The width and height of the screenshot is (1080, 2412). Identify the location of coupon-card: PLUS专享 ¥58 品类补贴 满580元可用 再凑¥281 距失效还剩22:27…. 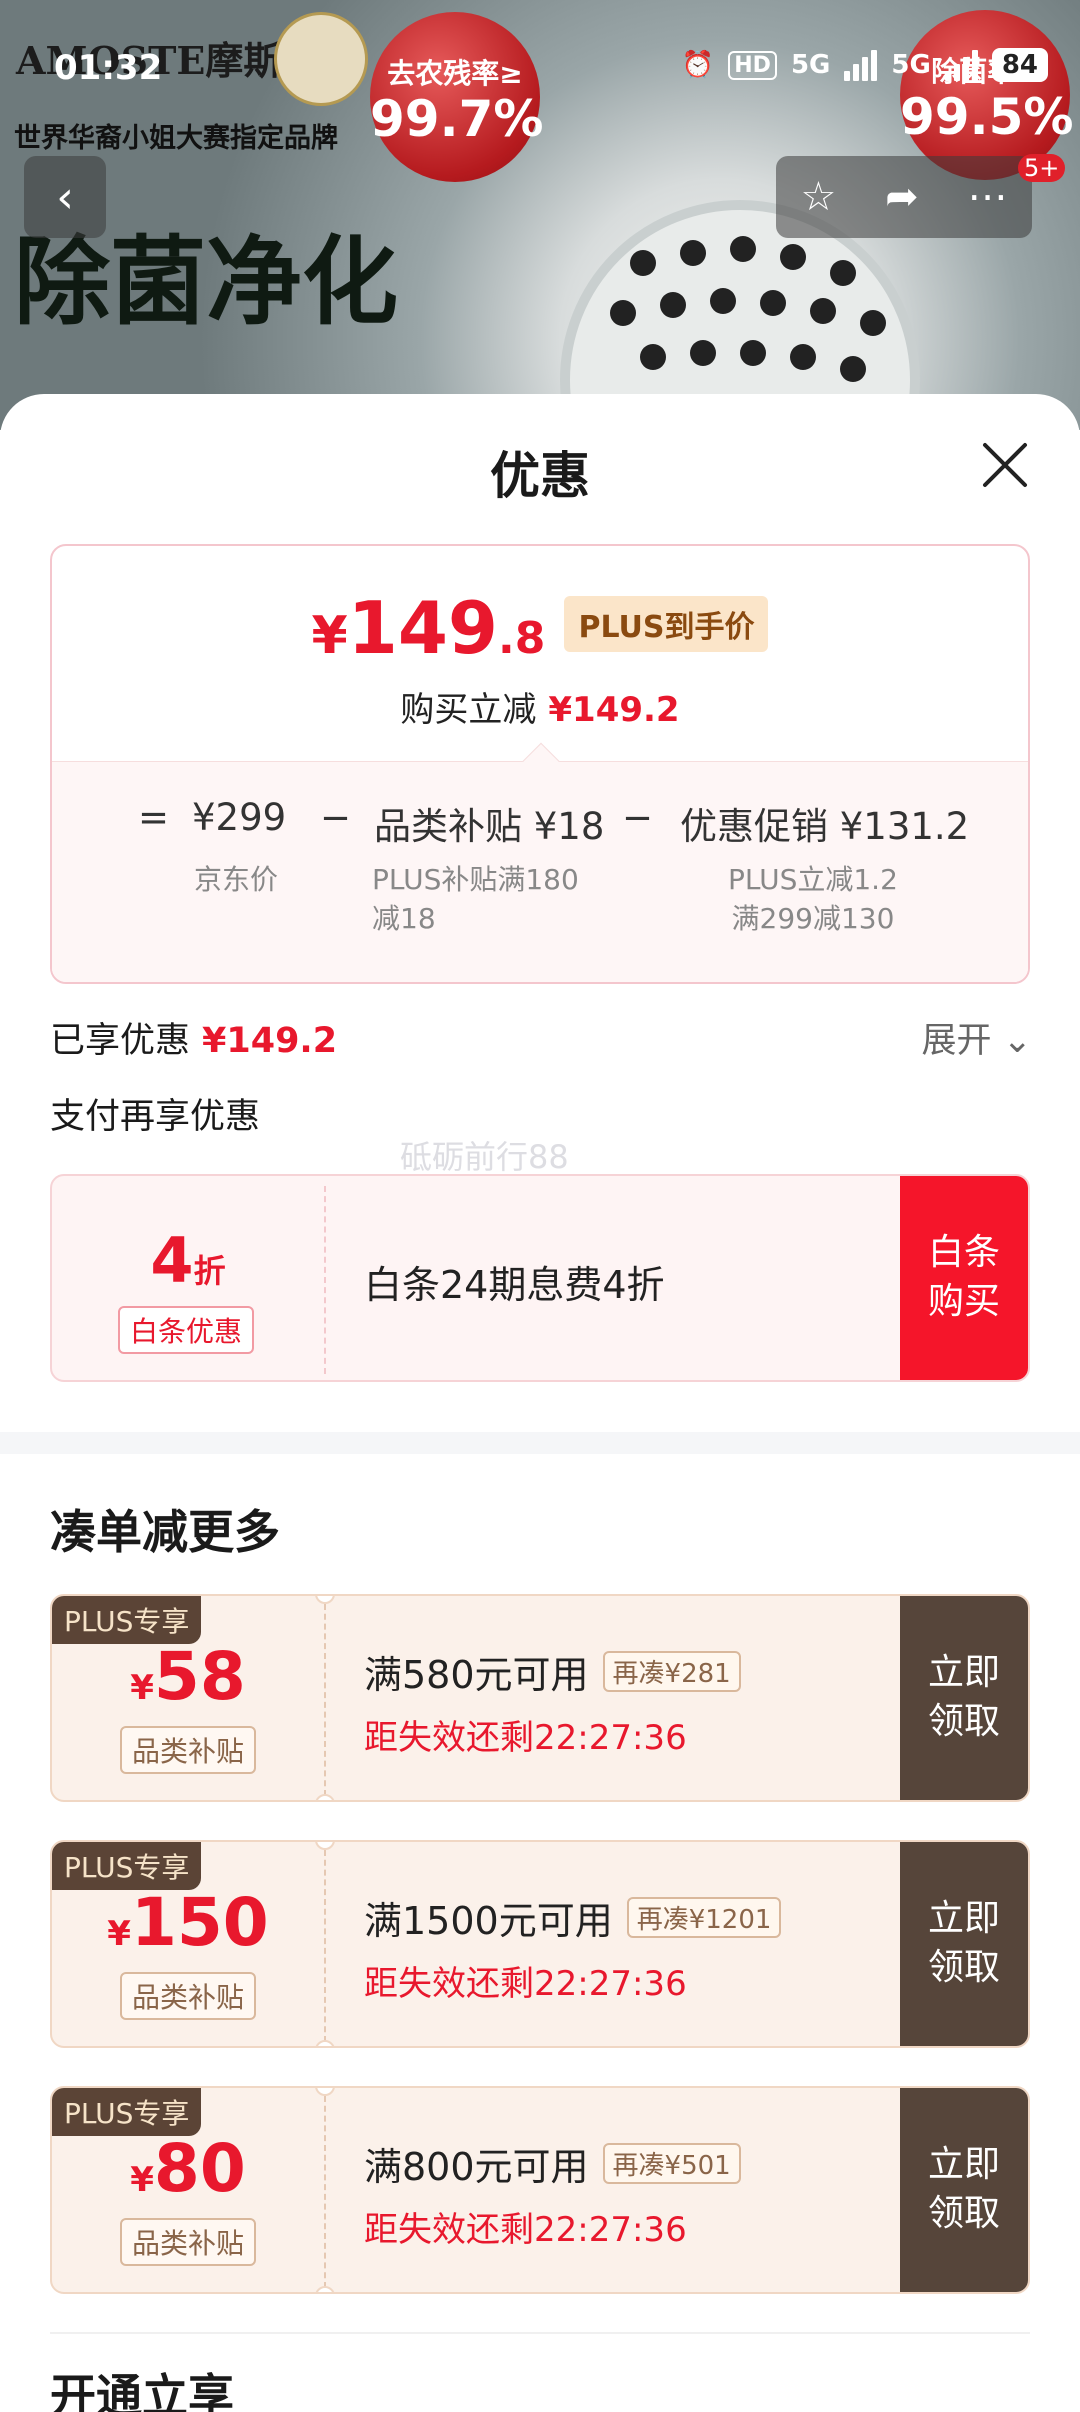
(540, 1698).